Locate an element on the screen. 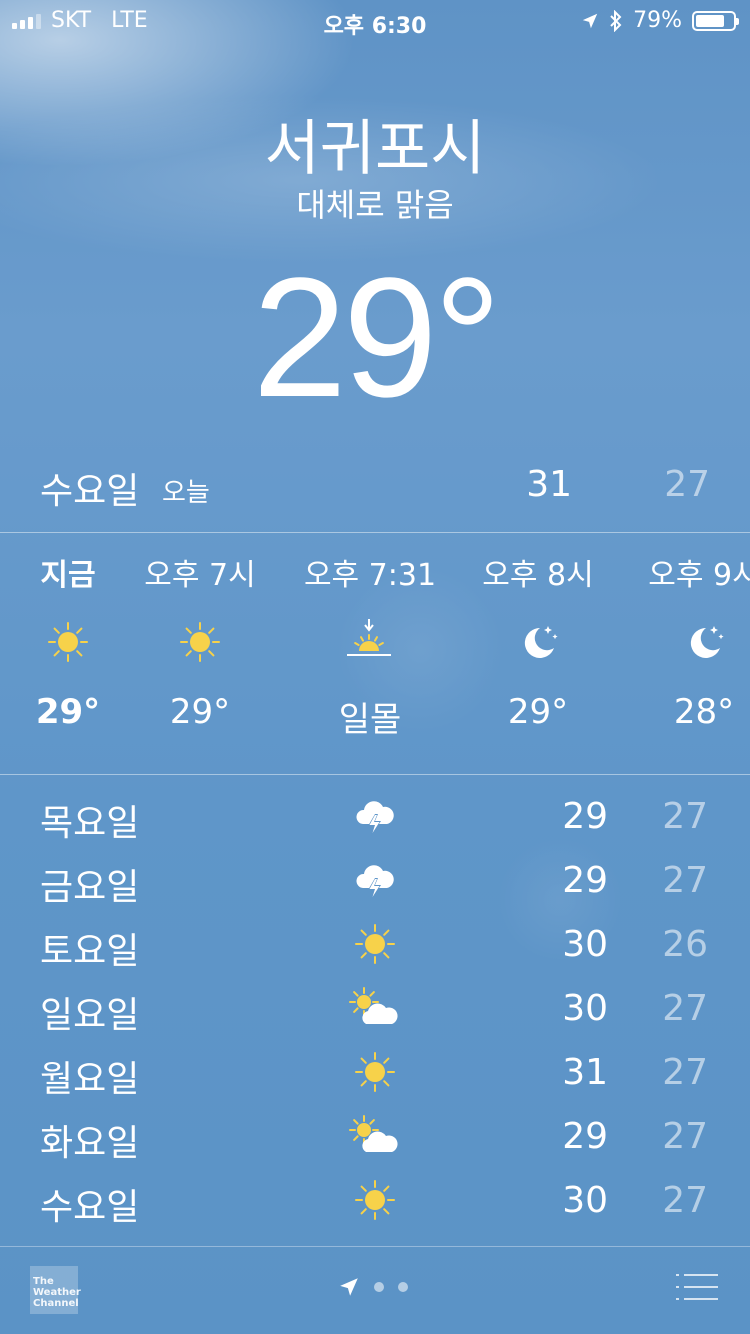 The image size is (750, 1334). weather-condition: 대체로 맑음 is located at coordinates (375, 205).